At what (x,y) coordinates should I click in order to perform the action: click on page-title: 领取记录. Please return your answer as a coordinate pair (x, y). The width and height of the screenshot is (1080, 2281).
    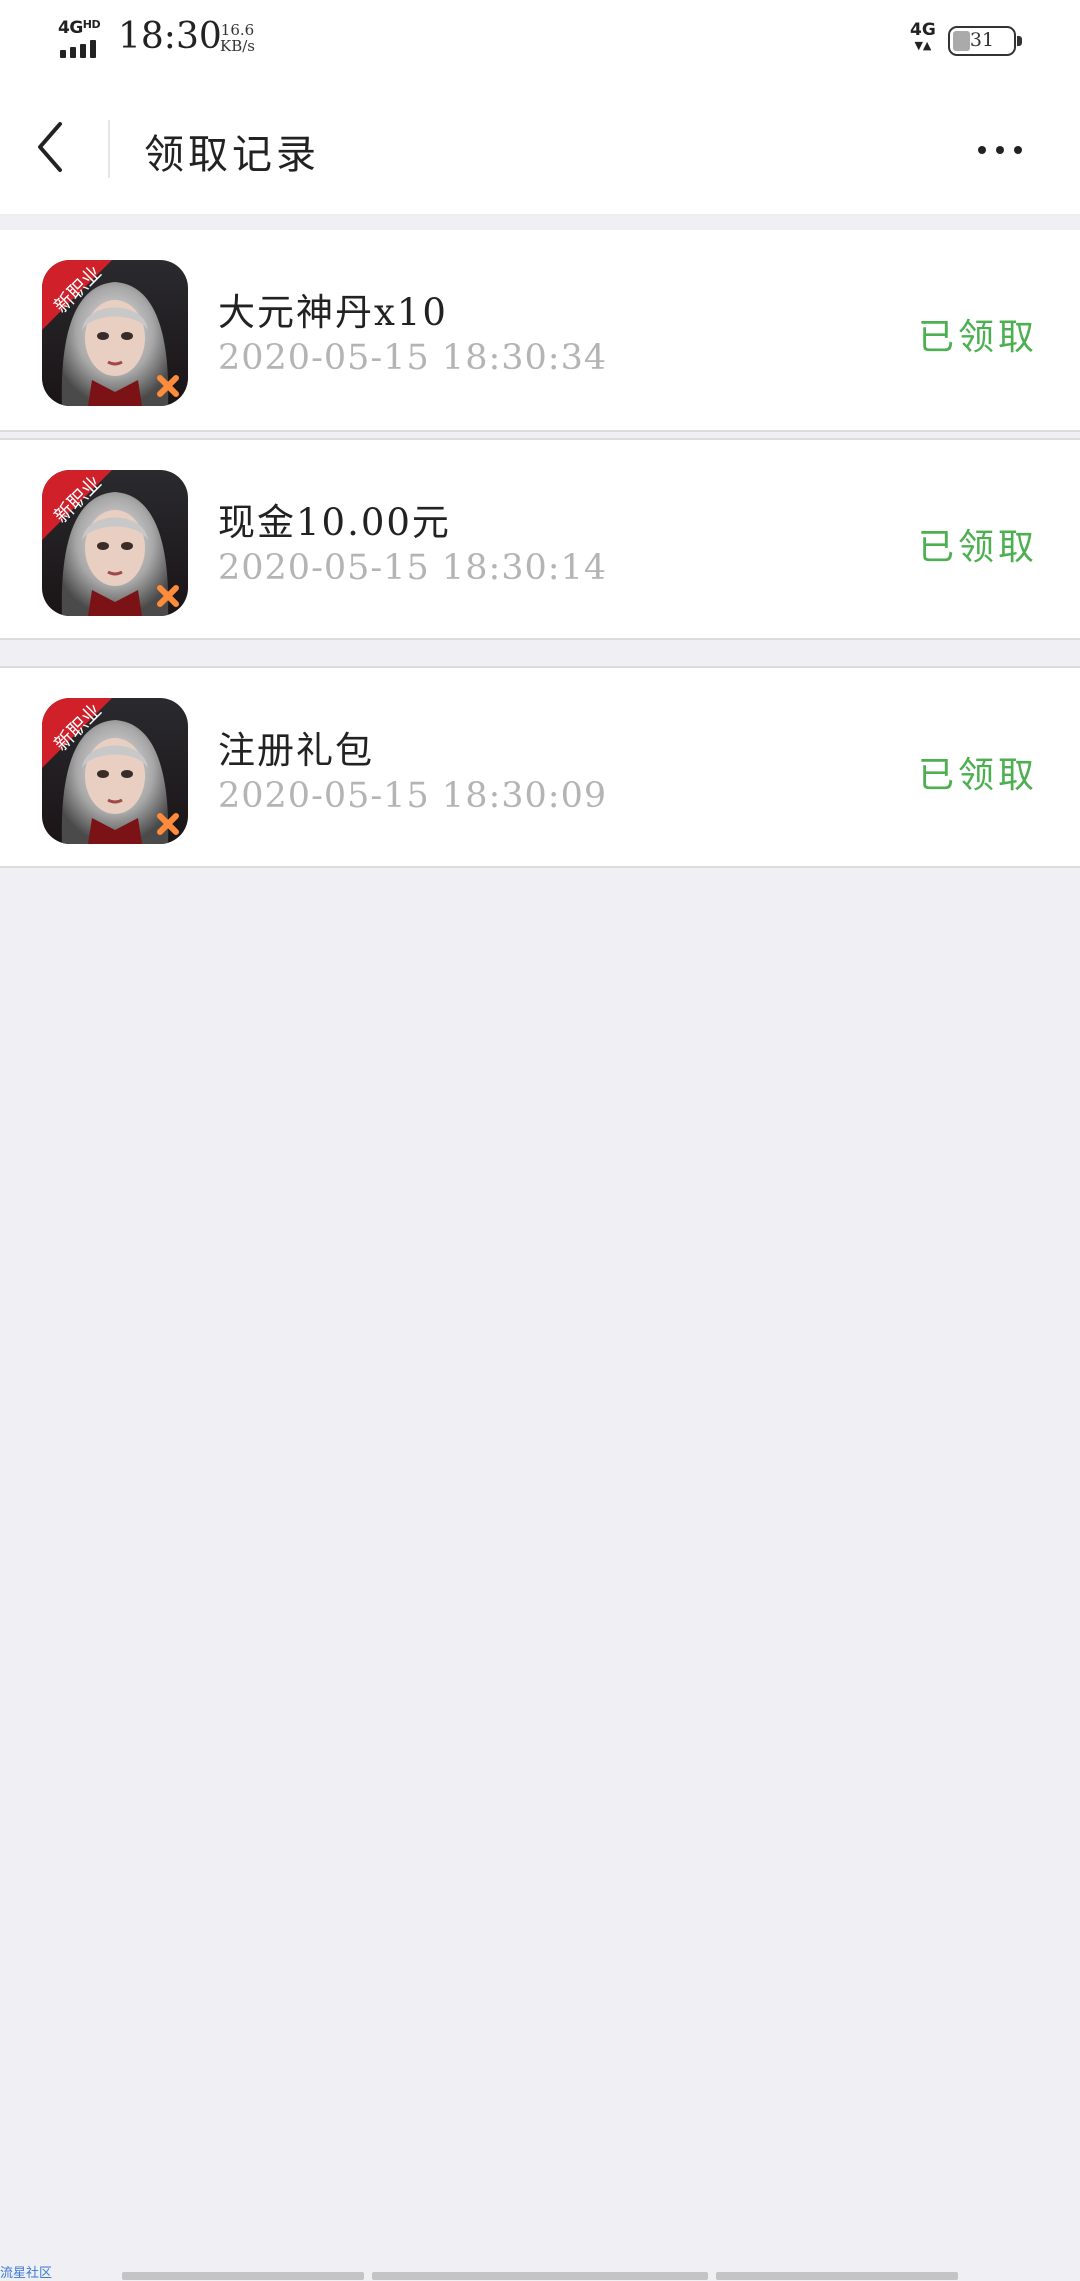
    Looking at the image, I should click on (232, 155).